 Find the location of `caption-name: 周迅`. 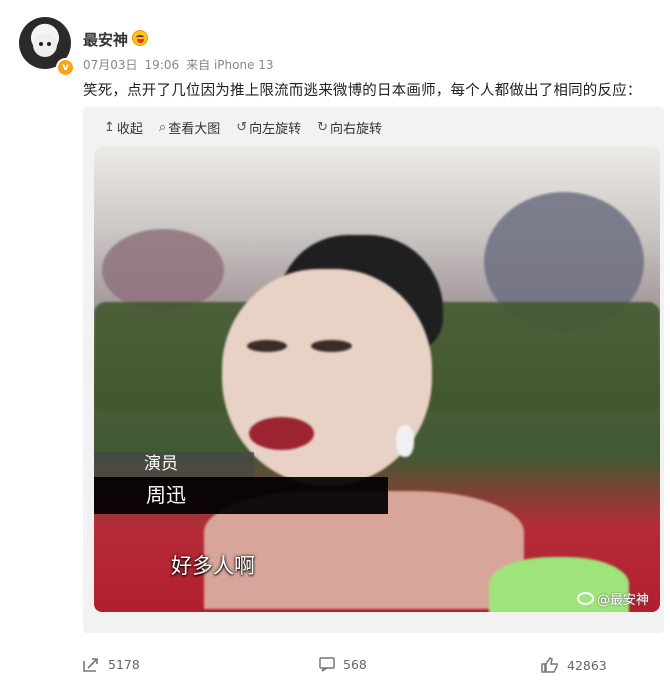

caption-name: 周迅 is located at coordinates (241, 495).